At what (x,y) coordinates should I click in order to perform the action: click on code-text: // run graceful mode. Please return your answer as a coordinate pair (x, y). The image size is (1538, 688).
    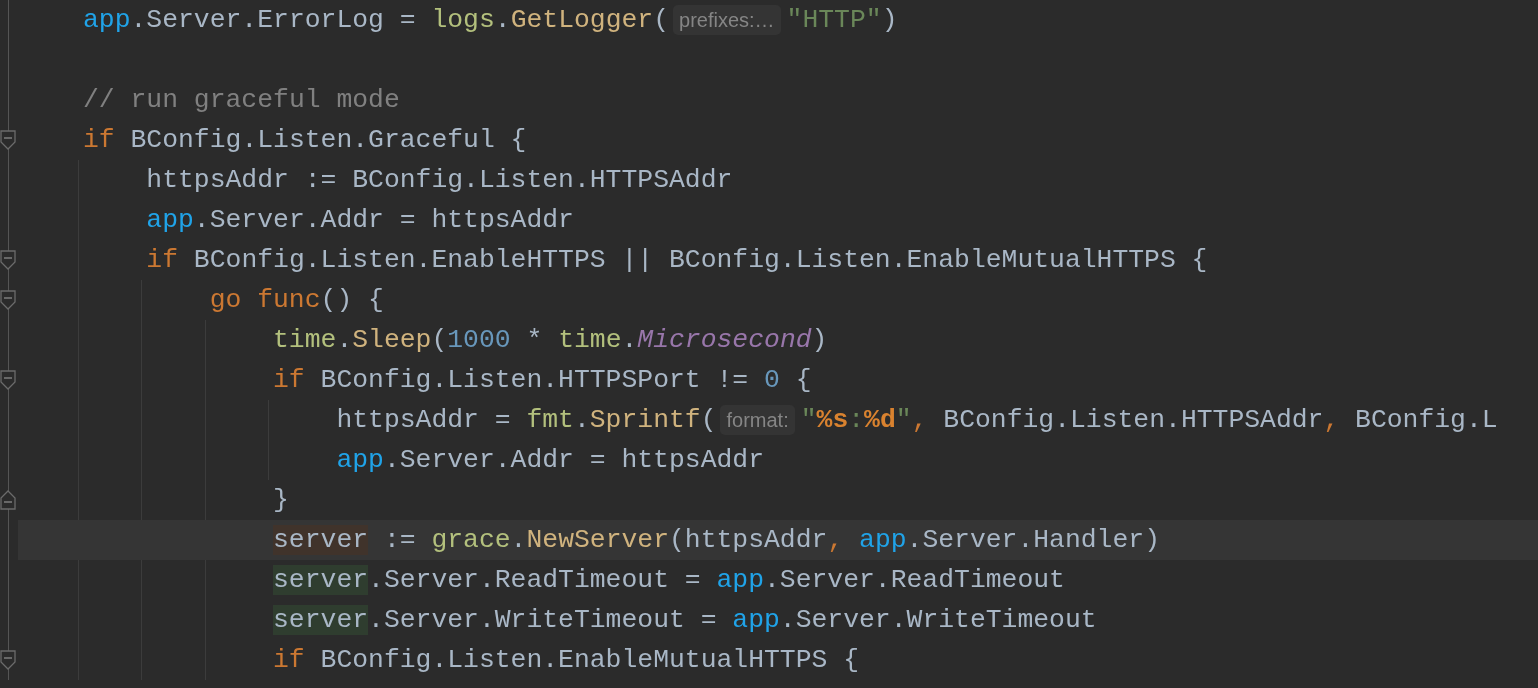
    Looking at the image, I should click on (241, 100).